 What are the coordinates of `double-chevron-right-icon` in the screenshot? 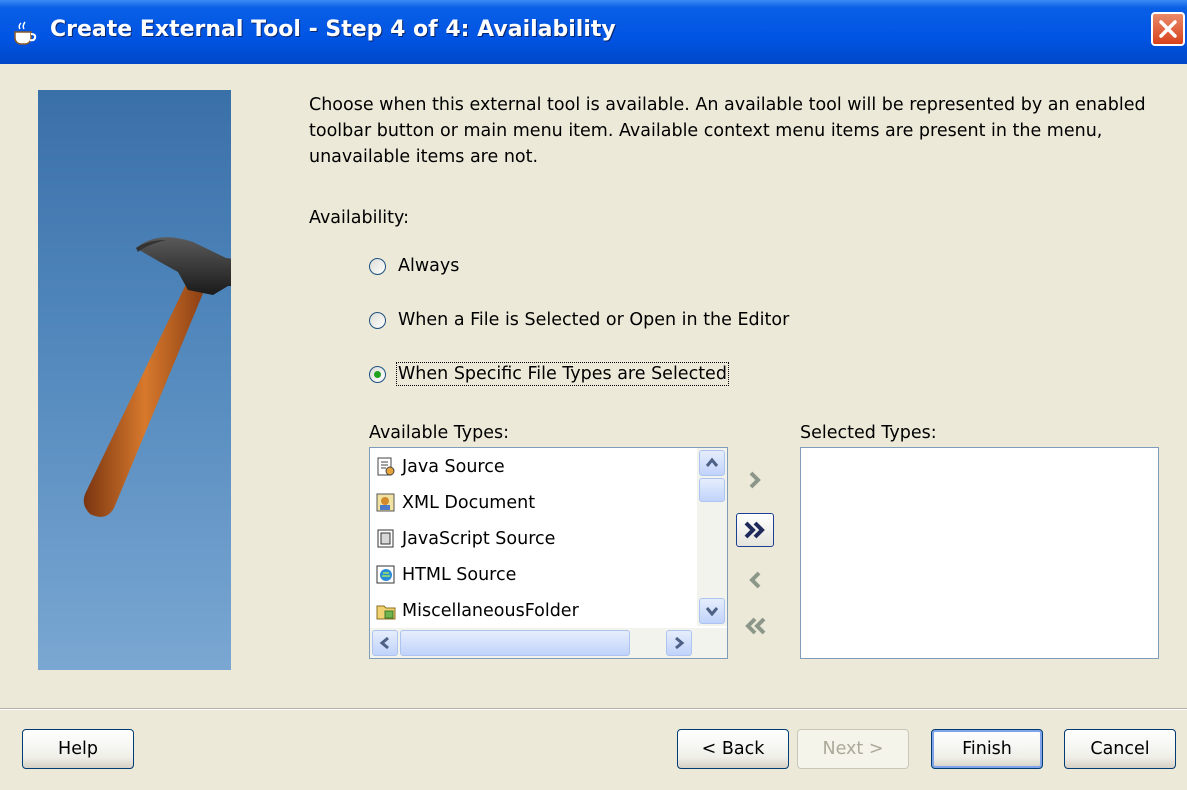 It's located at (754, 530).